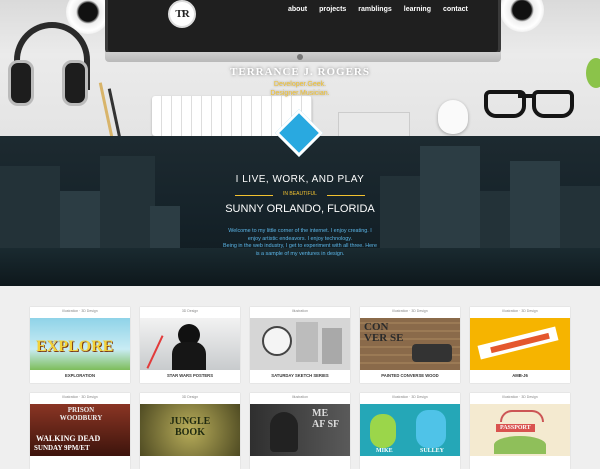 The height and width of the screenshot is (469, 600). I want to click on hero-tagline-2: Designer.Musician., so click(300, 93).